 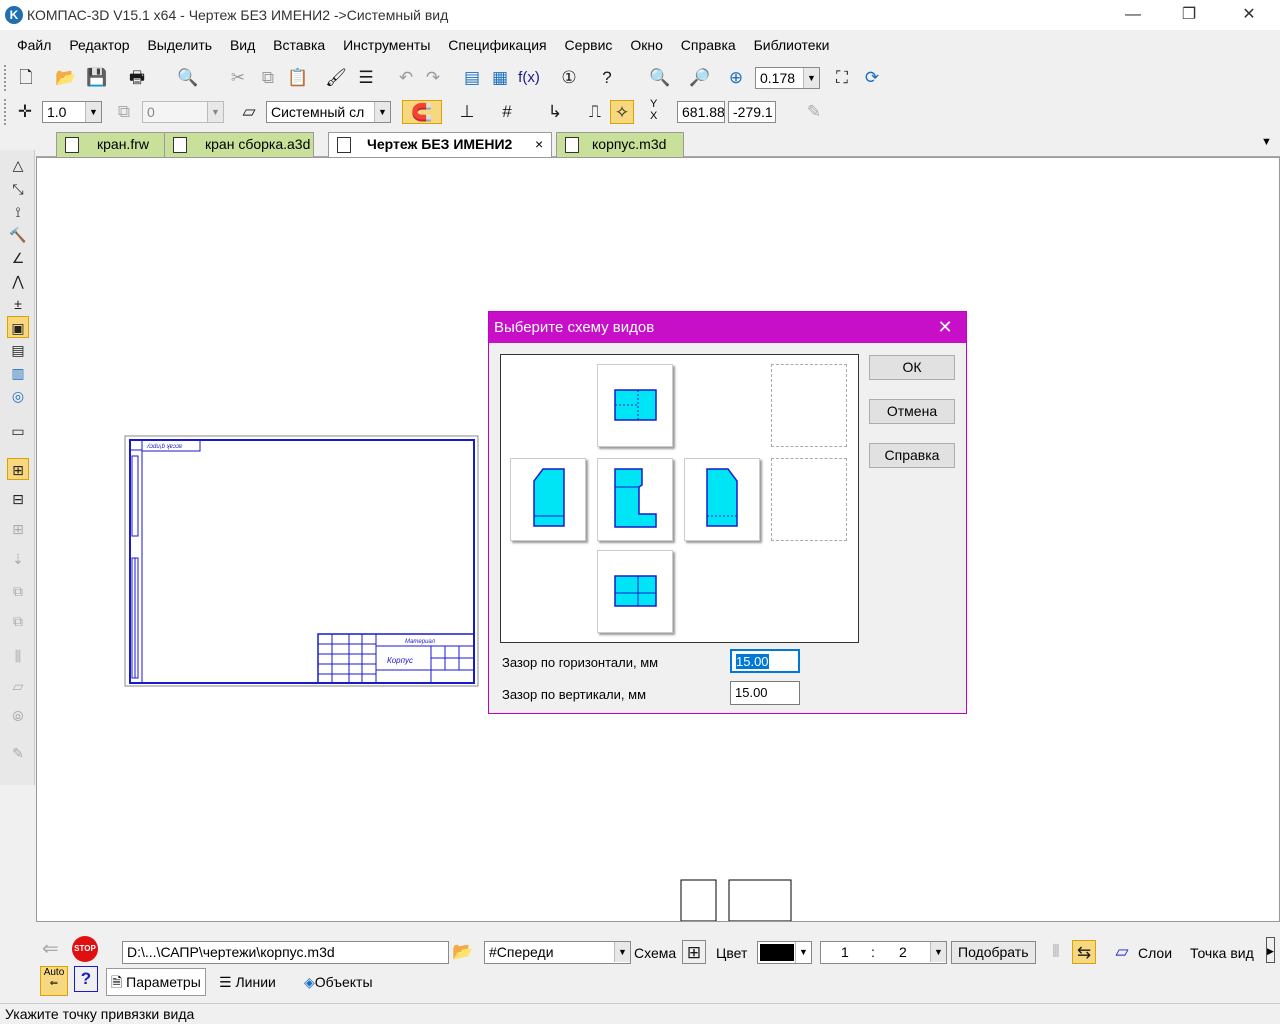 What do you see at coordinates (588, 45) in the screenshot?
I see `menu-service: Сервис` at bounding box center [588, 45].